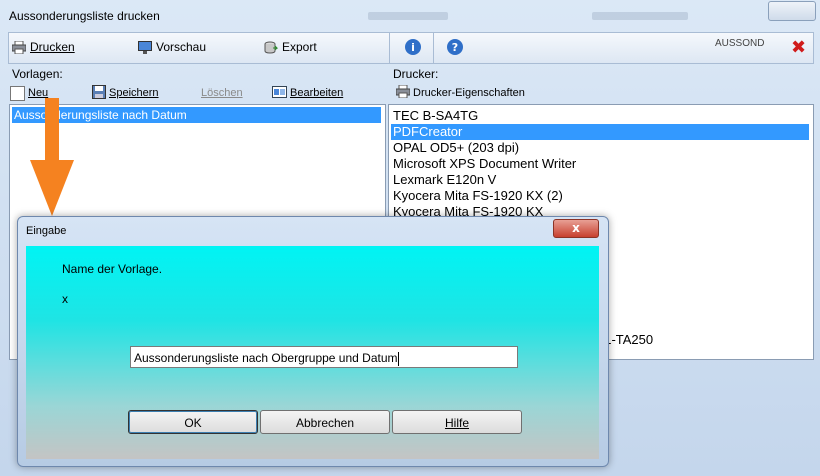 The width and height of the screenshot is (820, 476). Describe the element at coordinates (600, 164) in the screenshot. I see `list-item: Microsoft XPS Document Writer` at that location.